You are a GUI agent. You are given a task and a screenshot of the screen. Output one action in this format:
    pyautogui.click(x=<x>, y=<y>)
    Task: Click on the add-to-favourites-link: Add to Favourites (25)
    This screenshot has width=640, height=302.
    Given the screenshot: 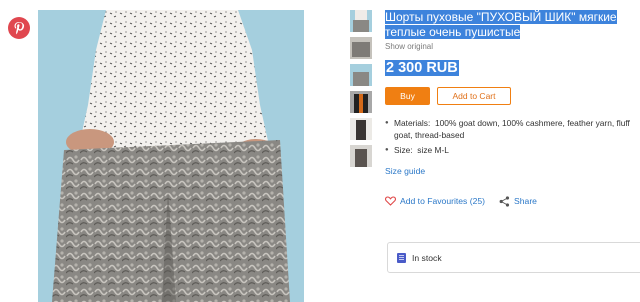 What is the action you would take?
    pyautogui.click(x=435, y=201)
    